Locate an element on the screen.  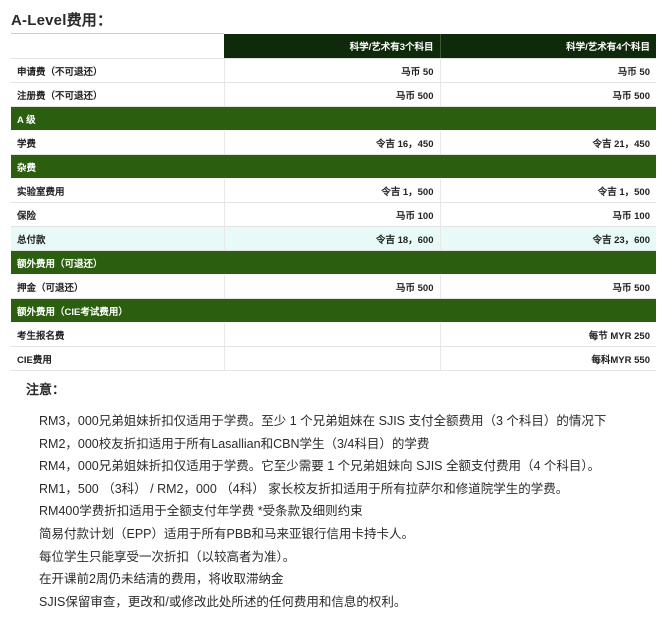
table-row: CIE费用 每科MYR 550 is located at coordinates (333, 358).